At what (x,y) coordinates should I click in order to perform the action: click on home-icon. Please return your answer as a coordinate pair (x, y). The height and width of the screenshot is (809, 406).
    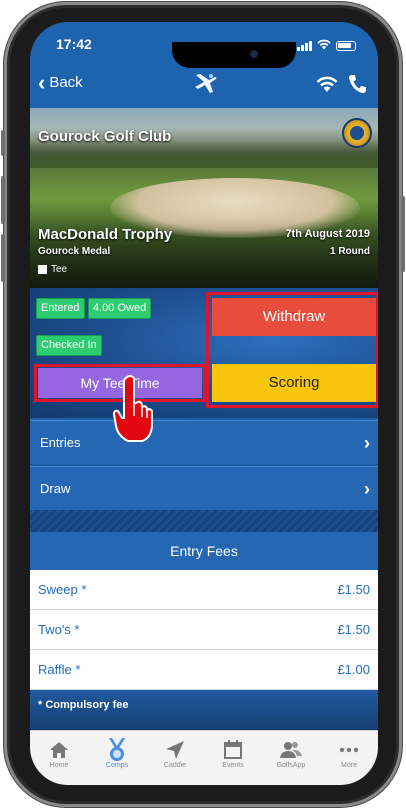
    Looking at the image, I should click on (59, 750).